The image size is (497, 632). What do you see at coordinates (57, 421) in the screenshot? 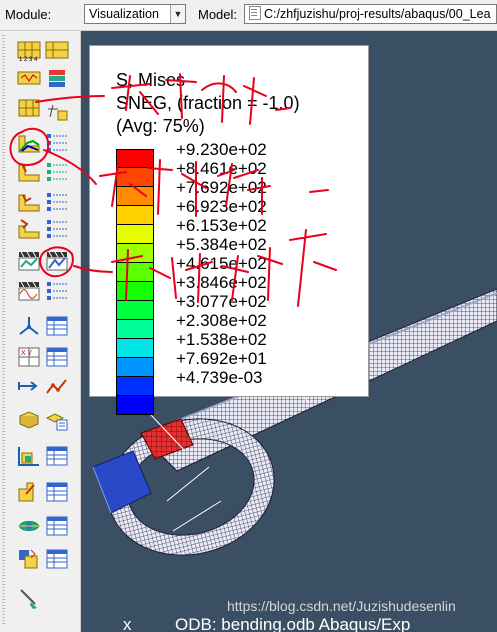
I see `free-body-icon` at bounding box center [57, 421].